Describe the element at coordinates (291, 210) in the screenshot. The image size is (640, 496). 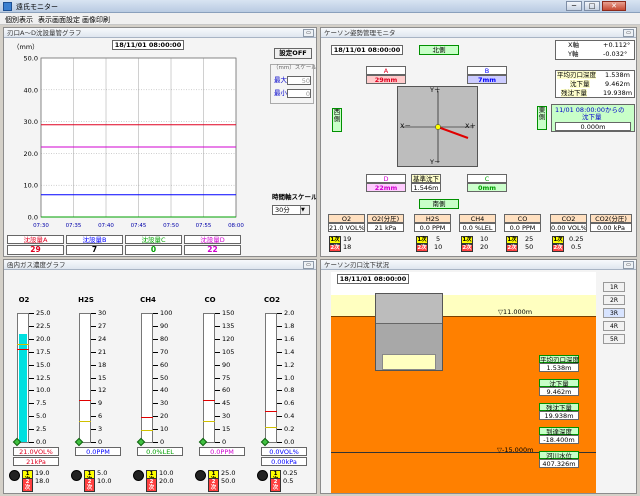
I see `time-scale-select: 30分 ▼` at that location.